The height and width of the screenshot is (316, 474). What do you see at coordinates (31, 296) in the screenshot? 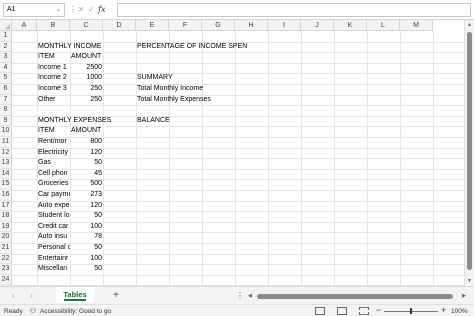
I see `next-sheet-icon: ›` at bounding box center [31, 296].